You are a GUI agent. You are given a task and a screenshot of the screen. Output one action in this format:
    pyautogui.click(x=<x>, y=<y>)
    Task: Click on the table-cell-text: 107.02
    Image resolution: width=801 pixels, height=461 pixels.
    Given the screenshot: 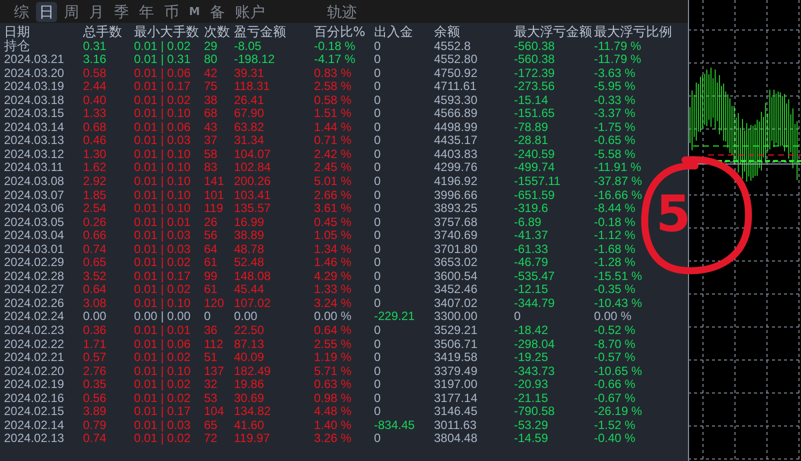 What is the action you would take?
    pyautogui.click(x=253, y=303)
    